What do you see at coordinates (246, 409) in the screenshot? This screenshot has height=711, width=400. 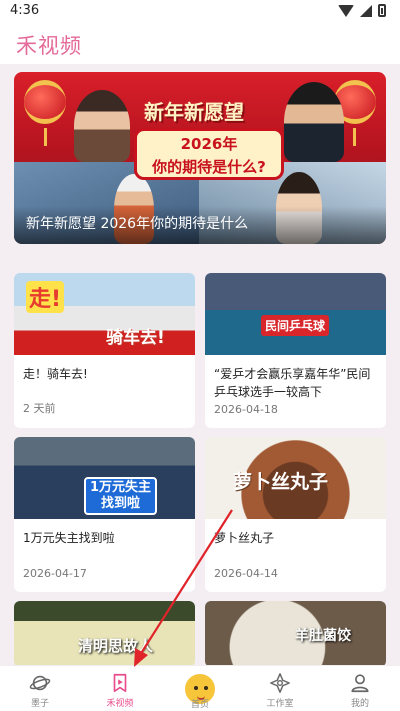 I see `video-date: 2026-04-18` at bounding box center [246, 409].